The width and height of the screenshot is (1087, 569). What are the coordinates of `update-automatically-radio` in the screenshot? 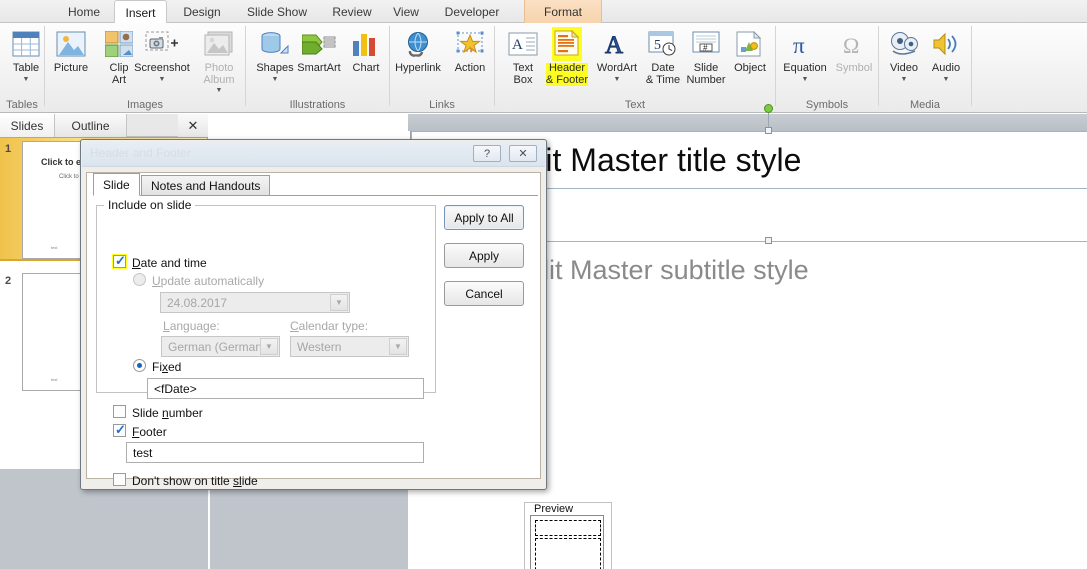 It's located at (139, 279).